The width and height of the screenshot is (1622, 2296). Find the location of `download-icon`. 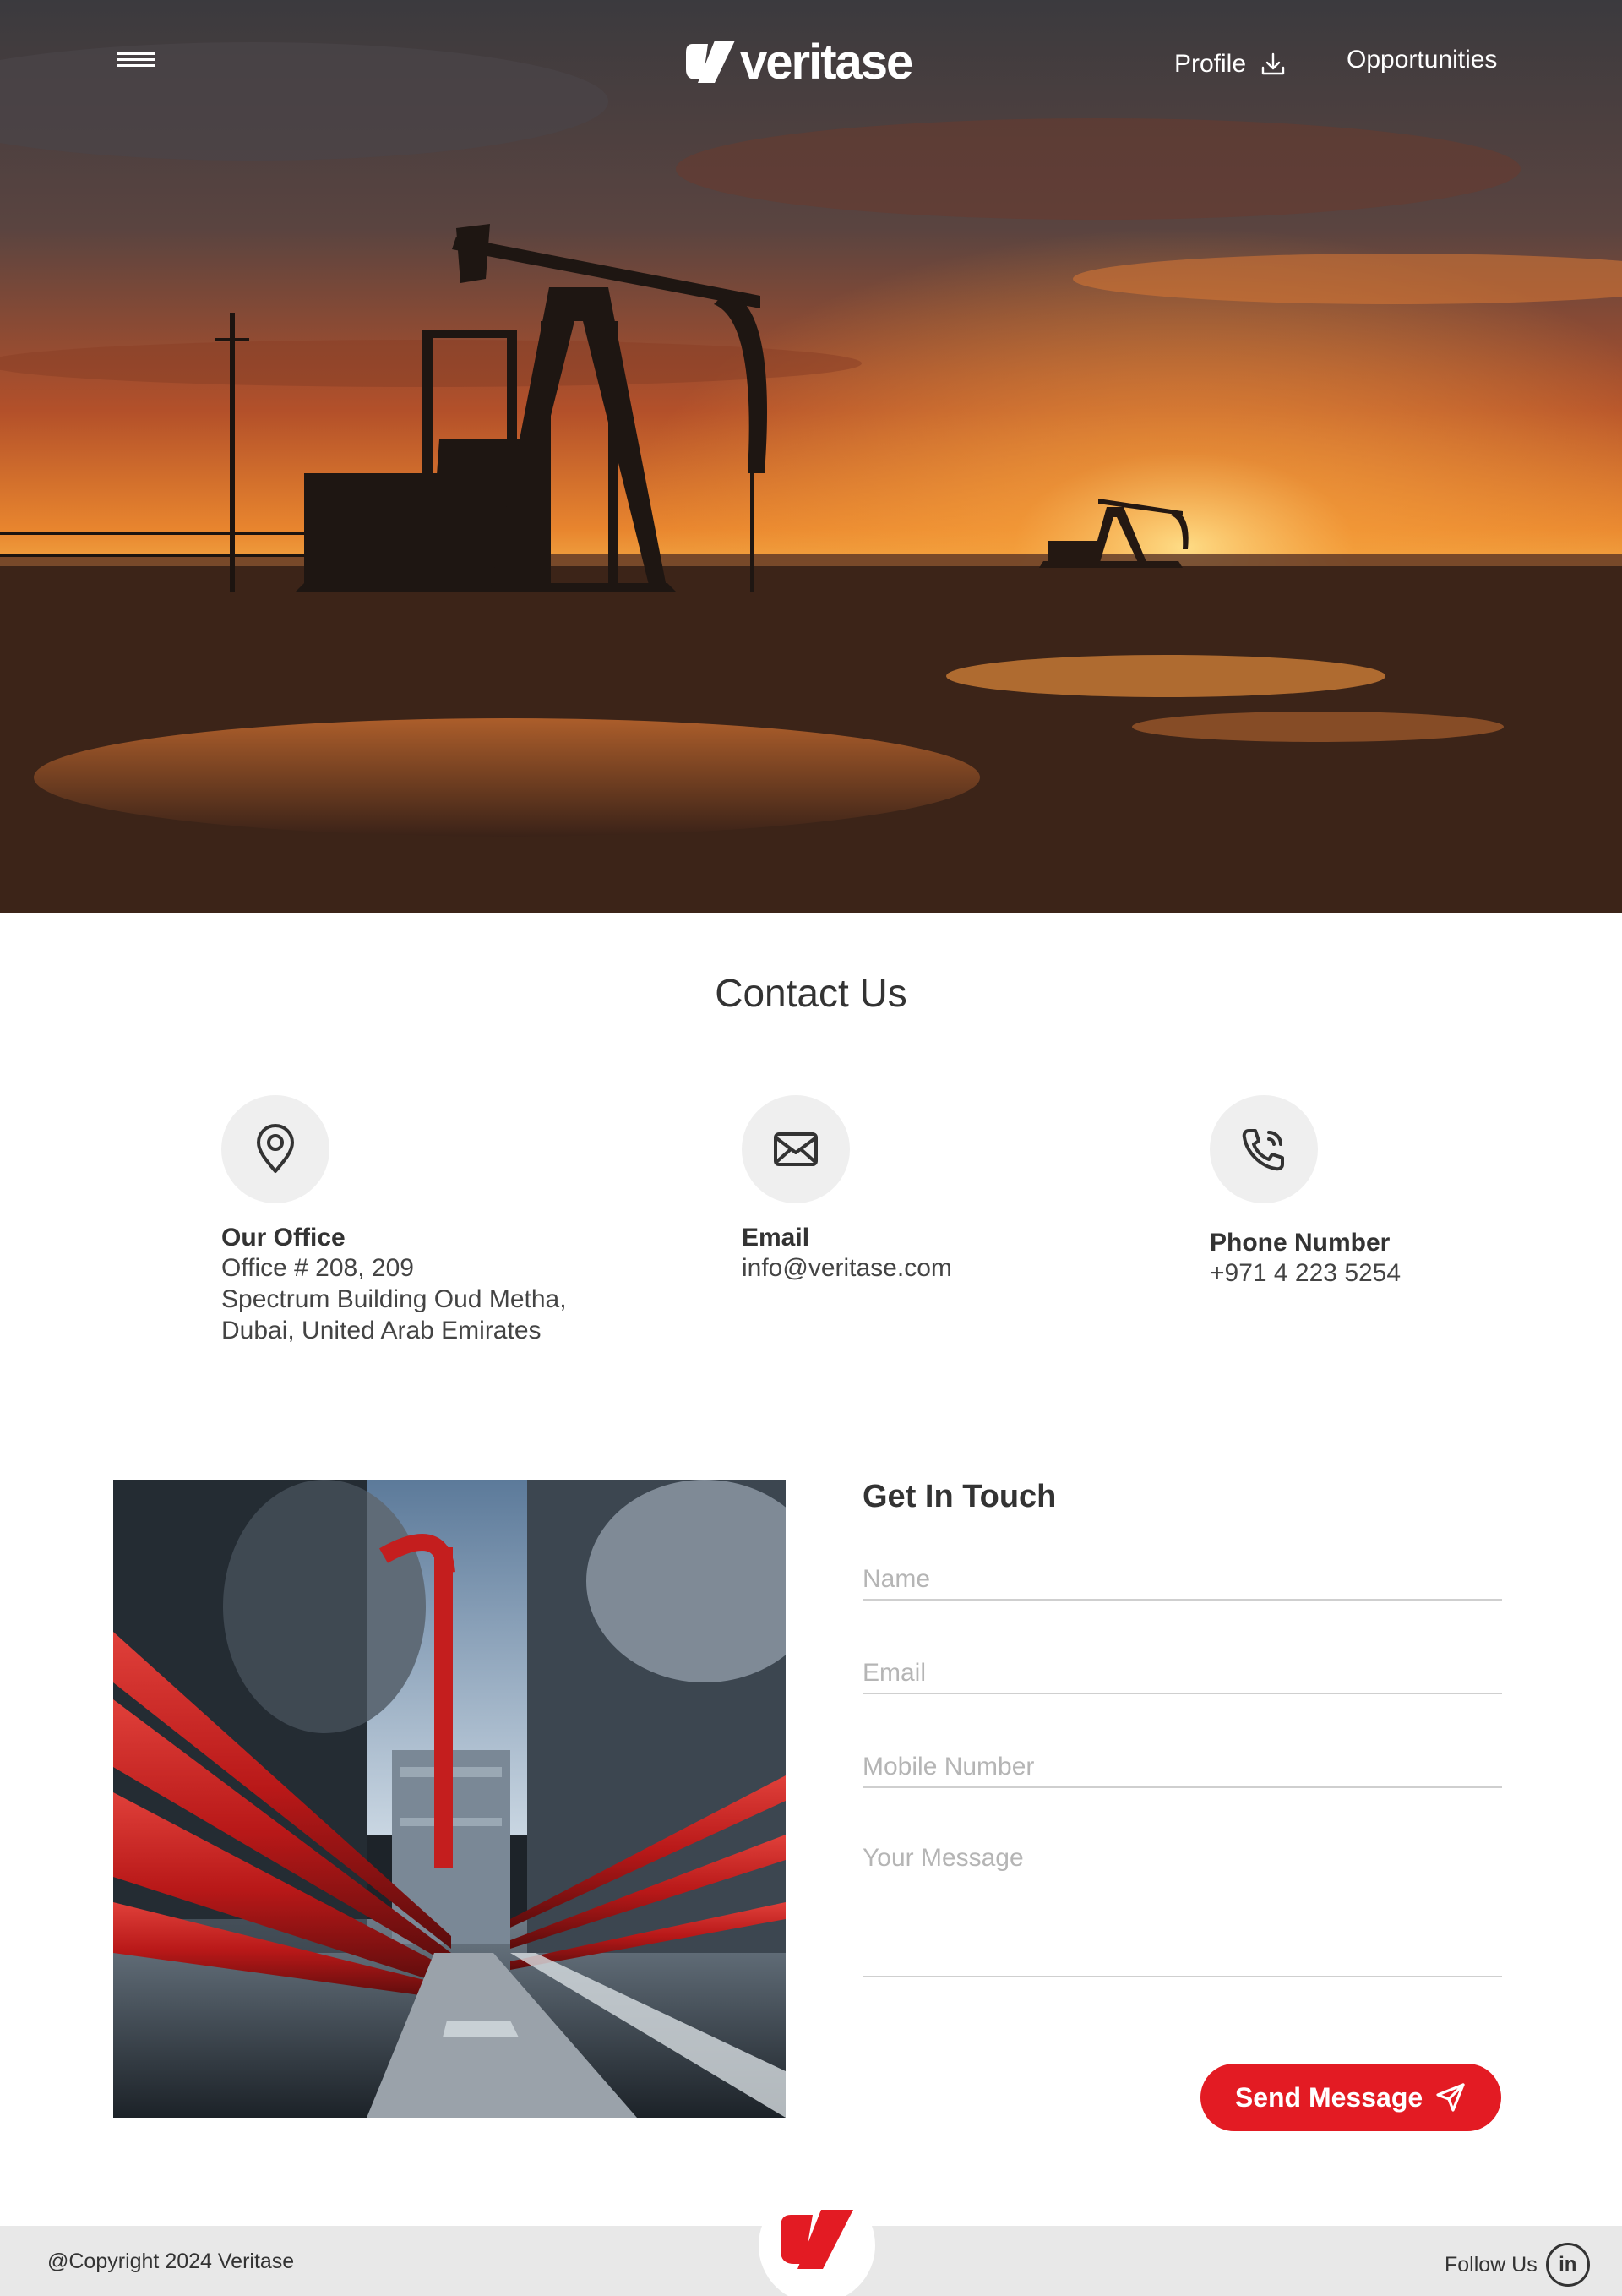

download-icon is located at coordinates (1273, 64).